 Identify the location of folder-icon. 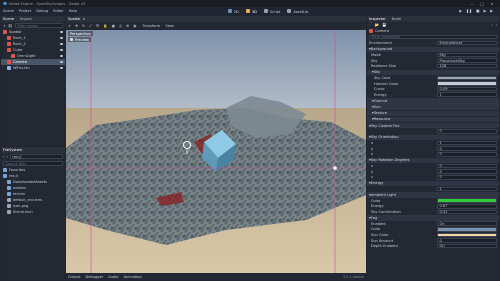
(9, 188).